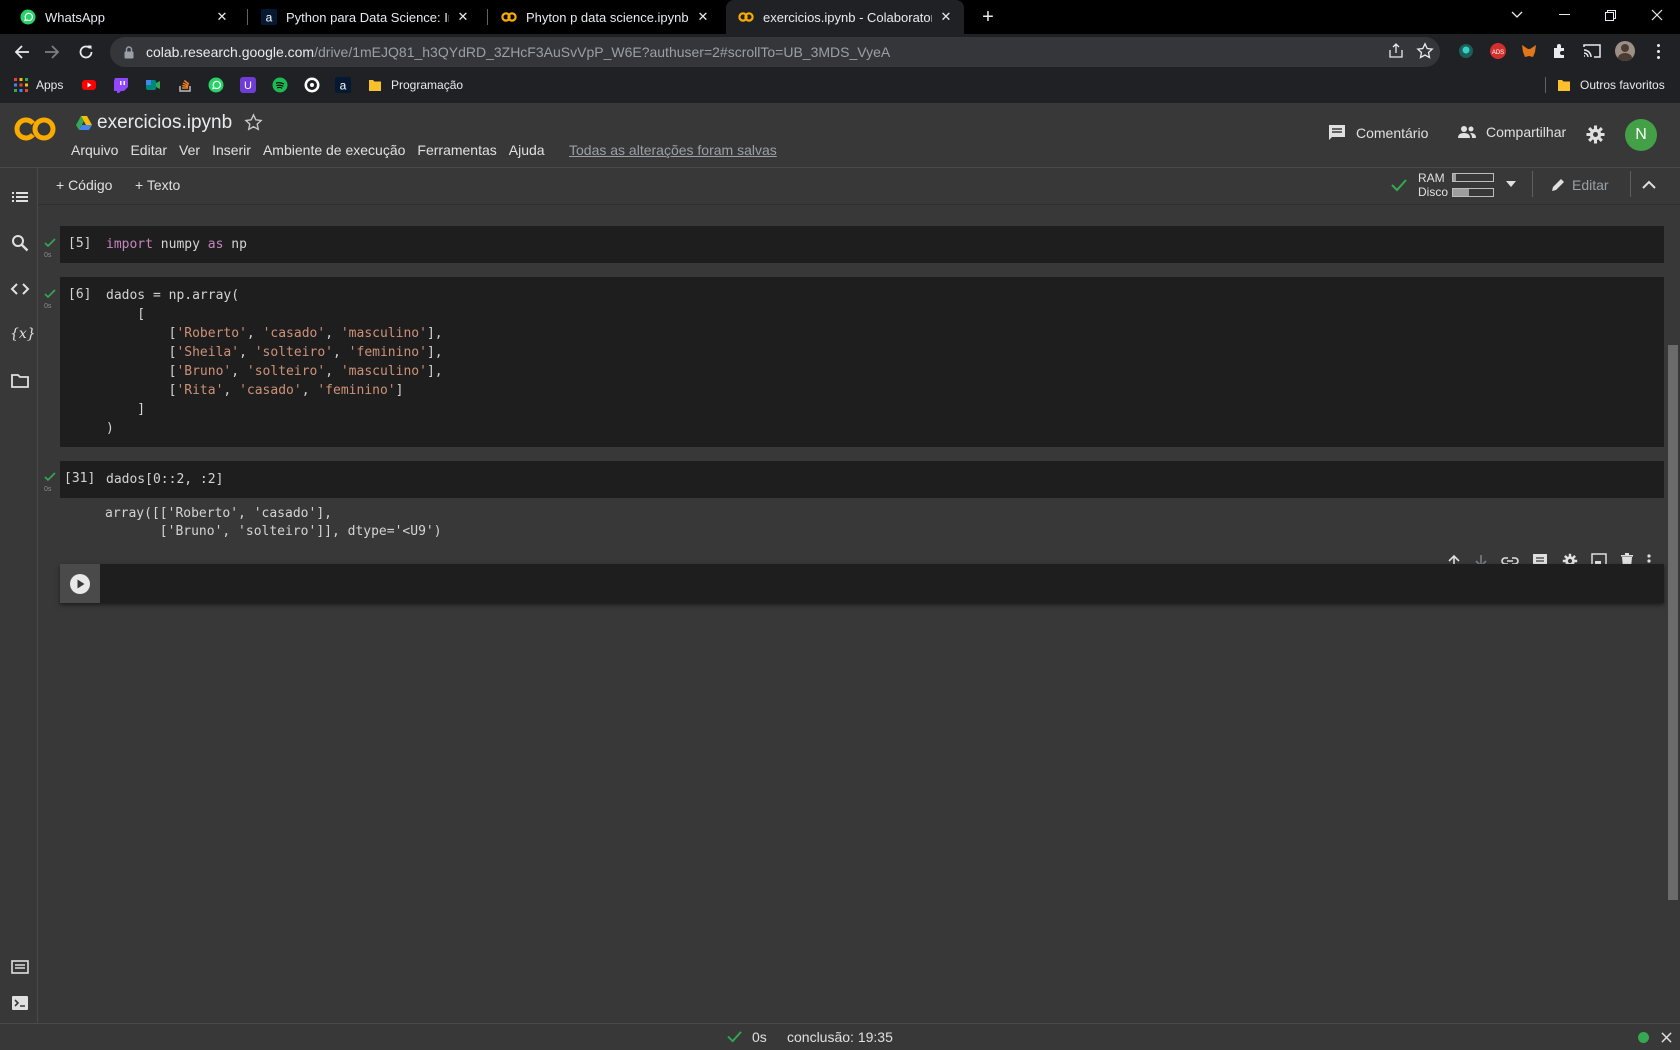  What do you see at coordinates (365, 17) in the screenshot?
I see `tab-python-data-science: a Python para Data Science: Introd ✕` at bounding box center [365, 17].